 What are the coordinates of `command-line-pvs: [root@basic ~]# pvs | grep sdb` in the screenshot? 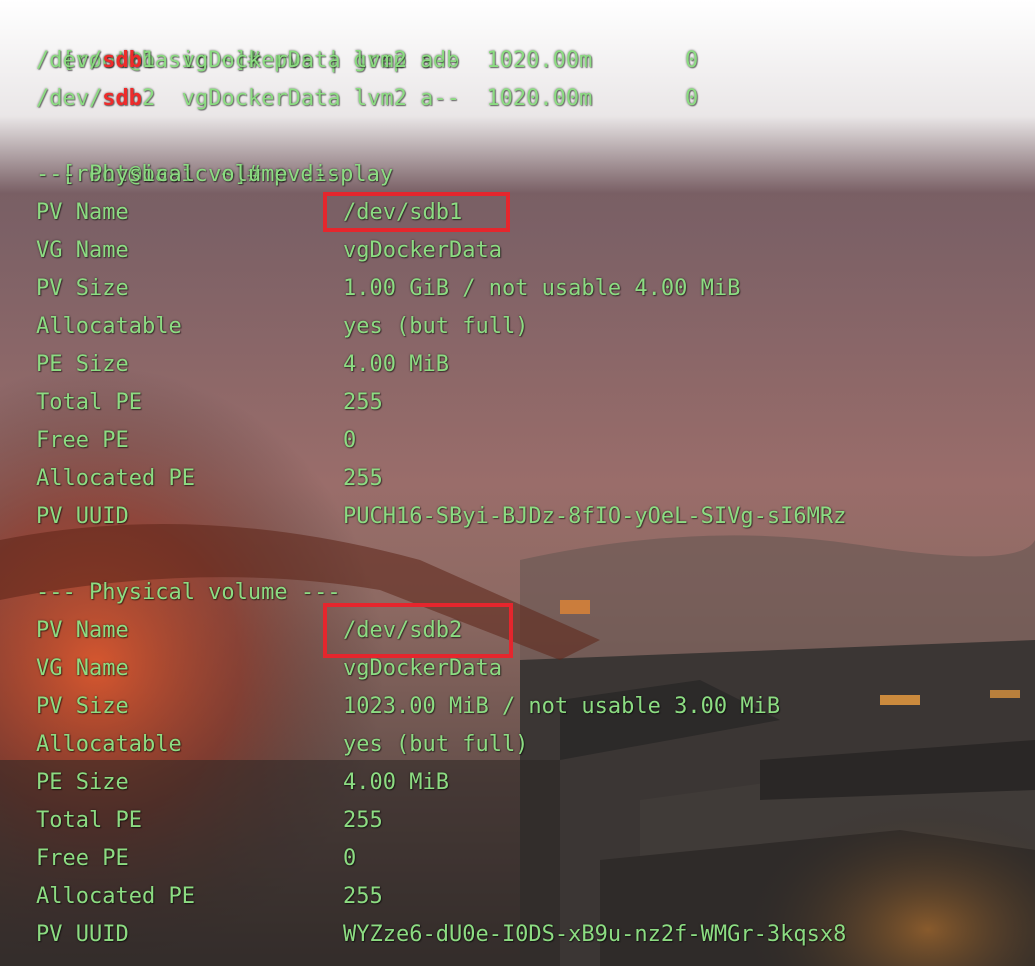 It's located at (234, 38).